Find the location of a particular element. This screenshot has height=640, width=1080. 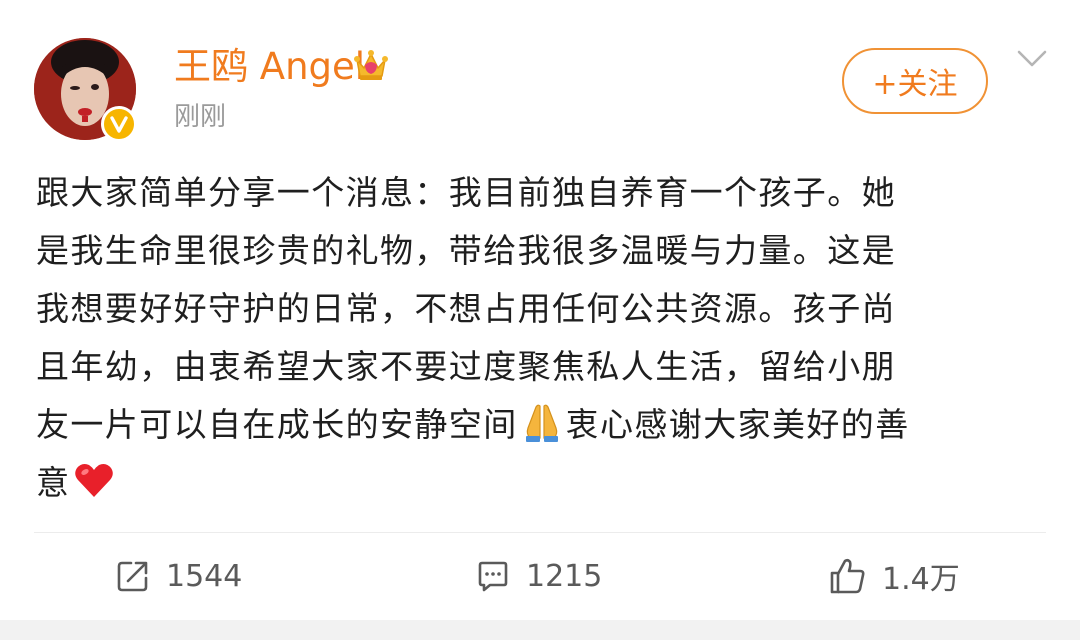

repost-icon is located at coordinates (132, 576).